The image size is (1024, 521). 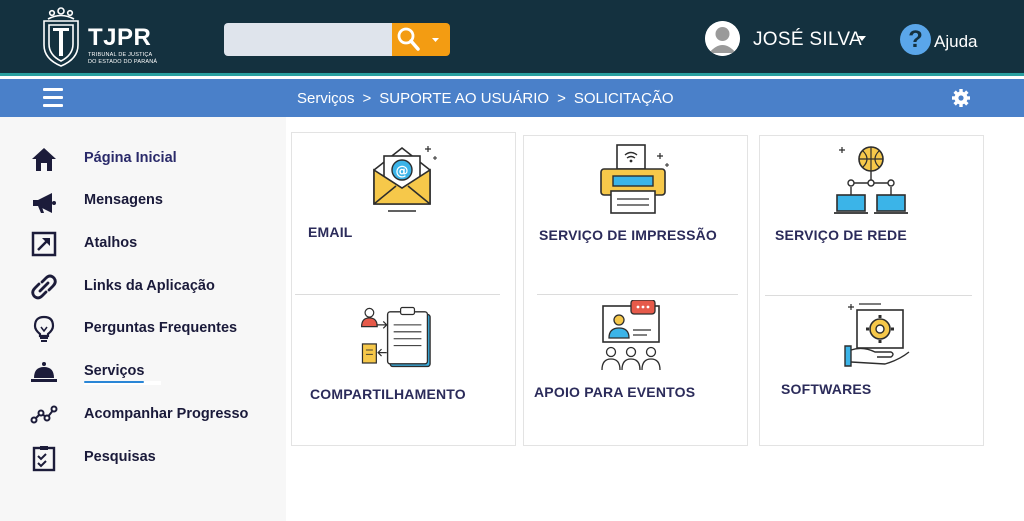 I want to click on sidebar-item-perguntas-frequentes: Perguntas Frequentes, so click(x=143, y=329).